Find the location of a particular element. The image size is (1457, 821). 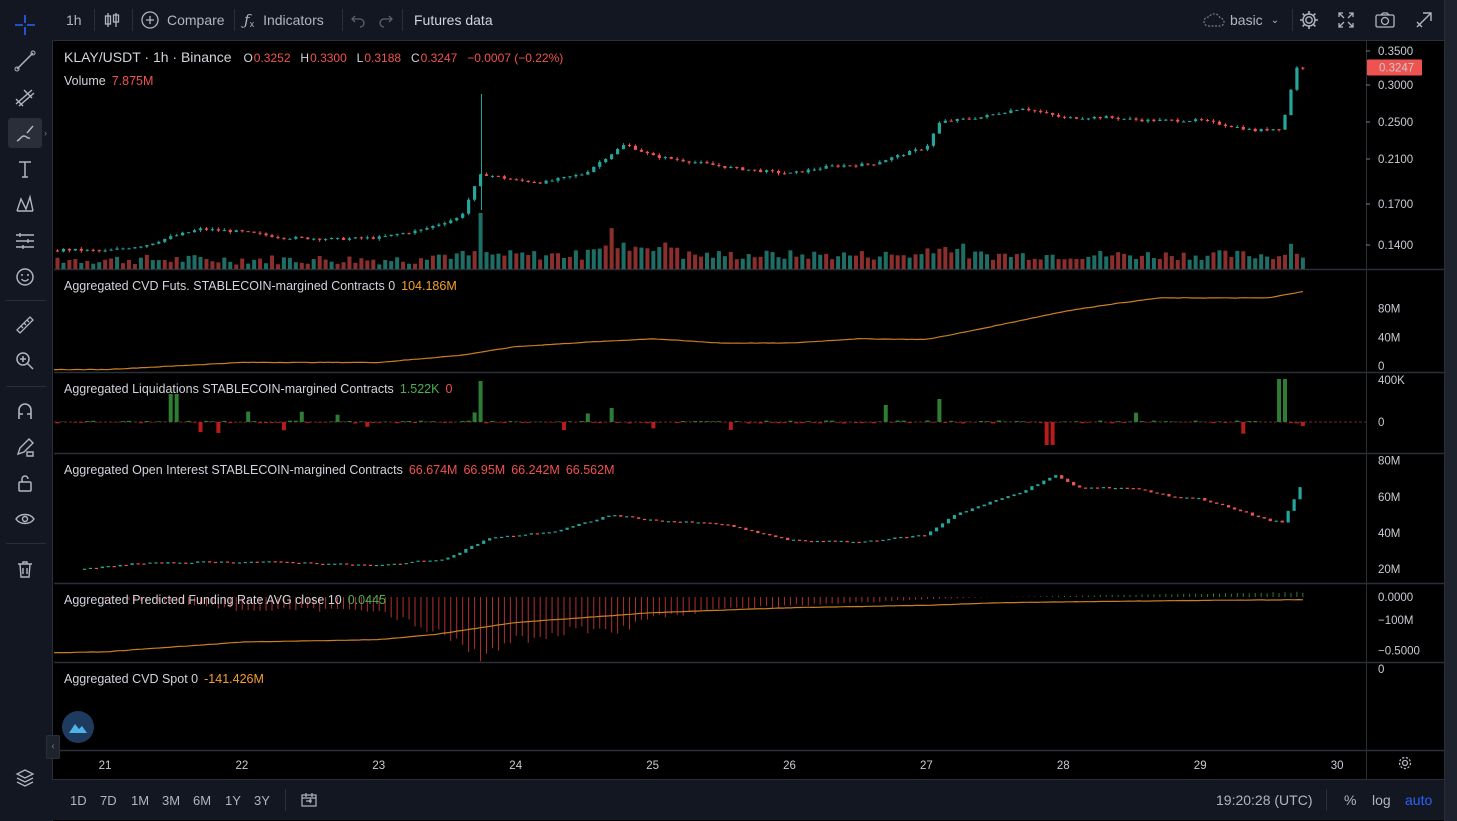

magnet-icon is located at coordinates (25, 411).